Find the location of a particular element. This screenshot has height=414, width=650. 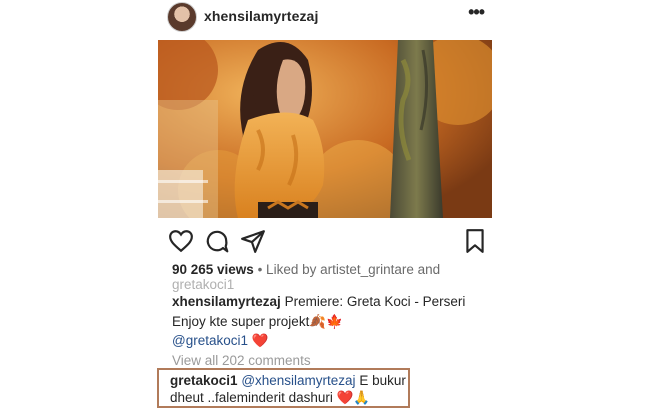

share-icon is located at coordinates (253, 241).